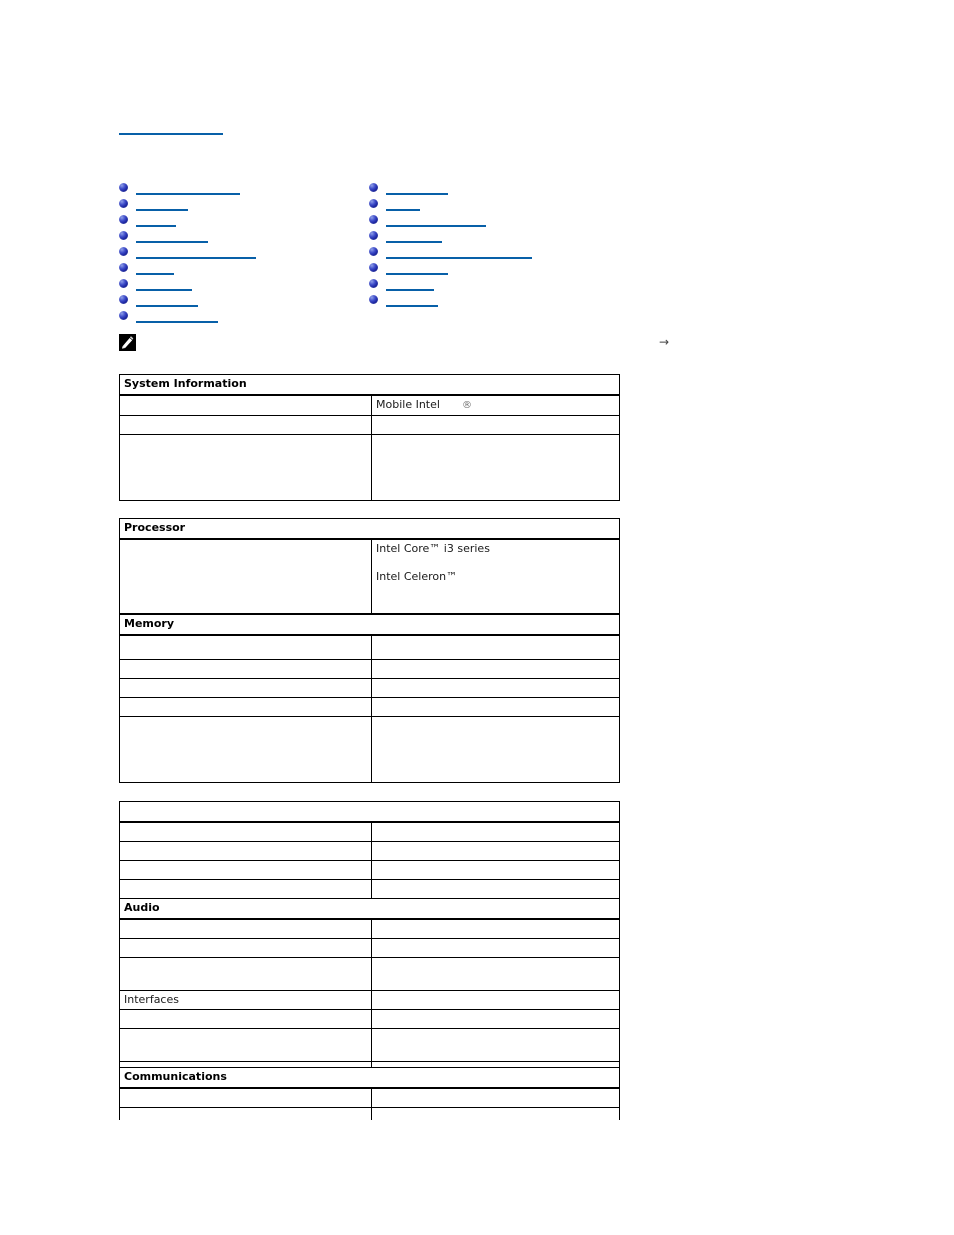 Image resolution: width=954 pixels, height=1235 pixels. I want to click on toc-link-processor: Processor, so click(162, 203).